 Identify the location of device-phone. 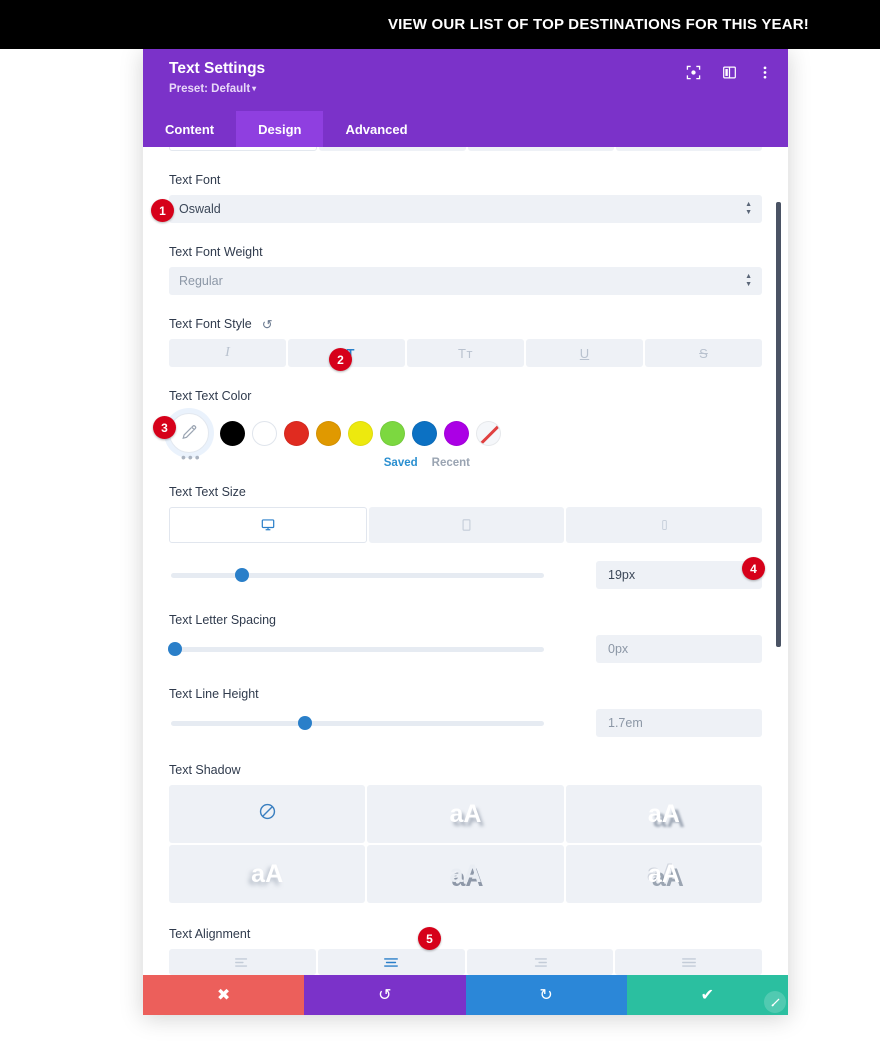
(664, 525).